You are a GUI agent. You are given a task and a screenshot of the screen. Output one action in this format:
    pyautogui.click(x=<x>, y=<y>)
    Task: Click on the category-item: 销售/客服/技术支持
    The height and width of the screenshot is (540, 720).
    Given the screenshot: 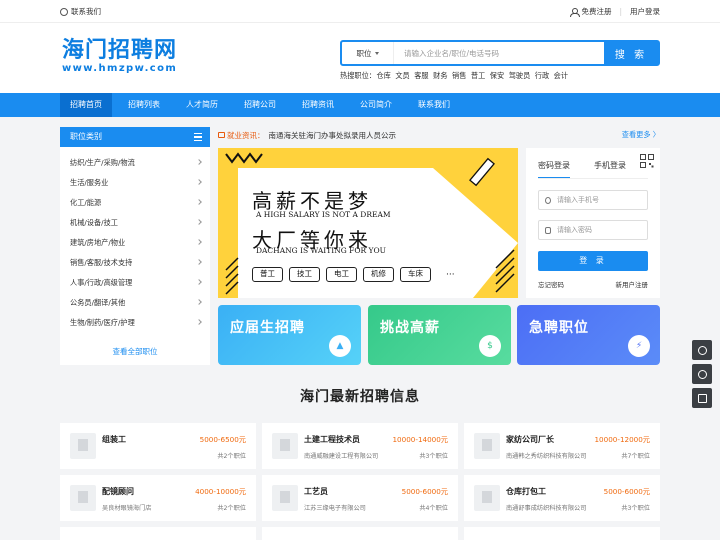 What is the action you would take?
    pyautogui.click(x=135, y=263)
    